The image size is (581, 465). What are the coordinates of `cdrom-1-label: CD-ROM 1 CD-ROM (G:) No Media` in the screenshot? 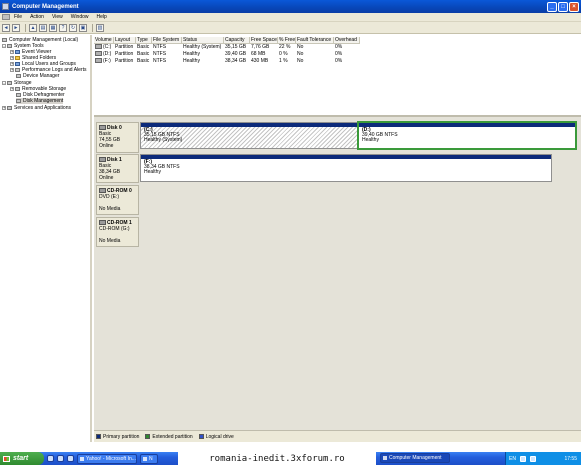 It's located at (117, 232).